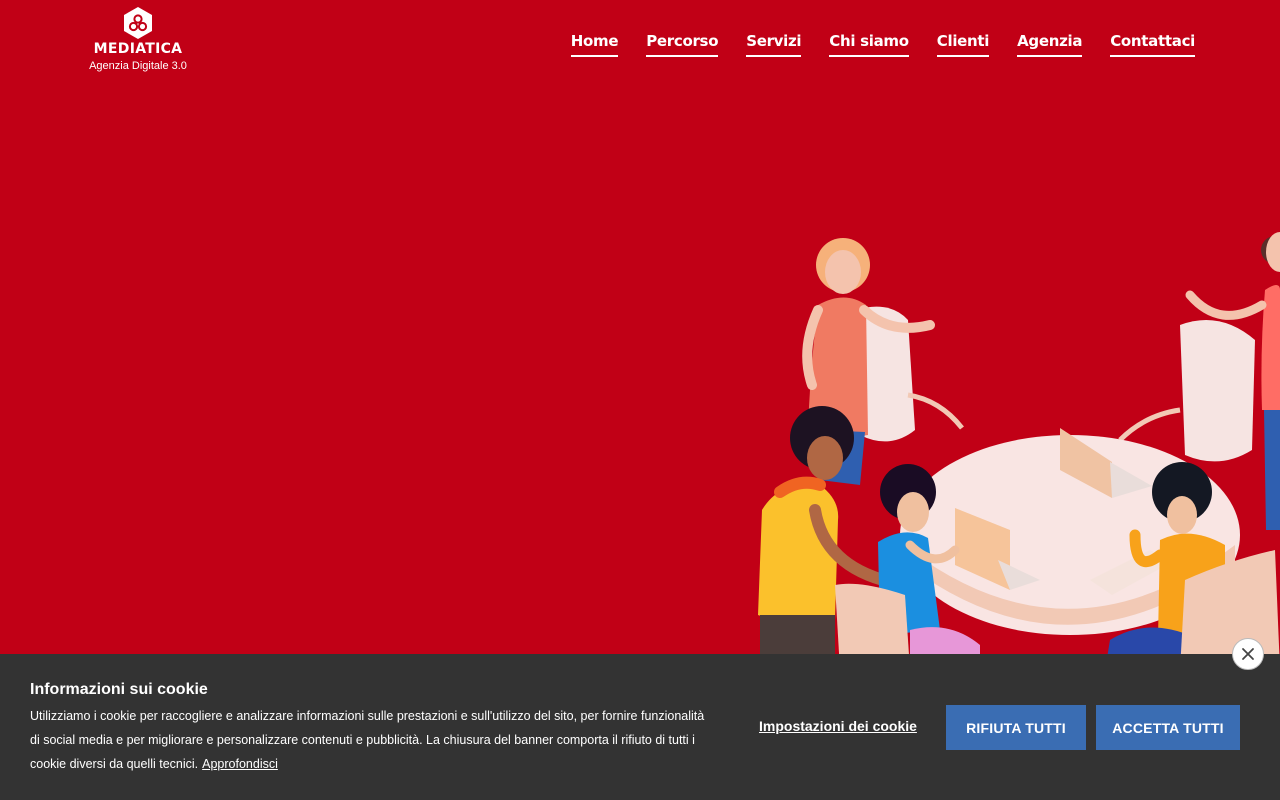 This screenshot has height=800, width=1280. What do you see at coordinates (682, 44) in the screenshot?
I see `nav-item-percorso: Percorso` at bounding box center [682, 44].